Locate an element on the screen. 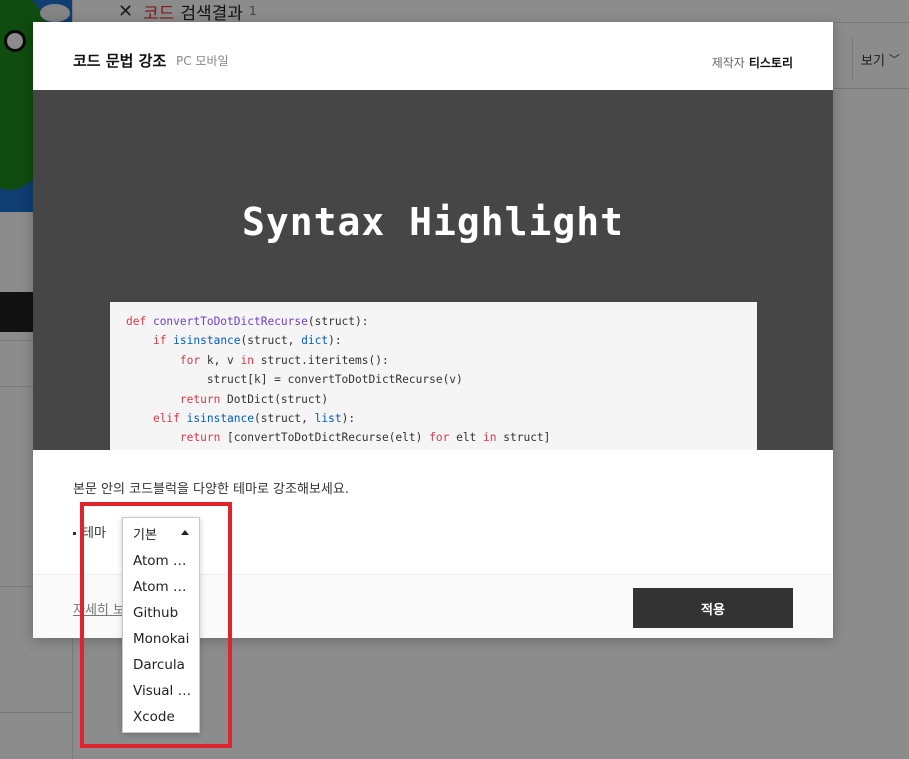 This screenshot has height=759, width=909. annotation-highlight-box is located at coordinates (156, 625).